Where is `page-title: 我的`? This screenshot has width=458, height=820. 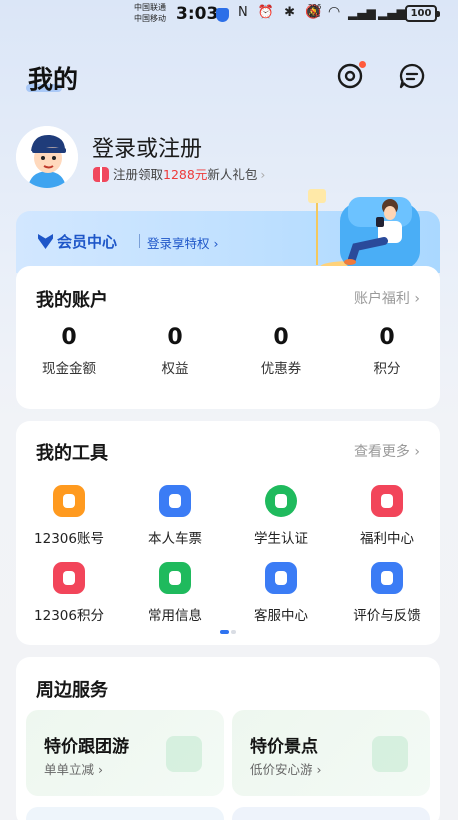
page-title: 我的 is located at coordinates (53, 79).